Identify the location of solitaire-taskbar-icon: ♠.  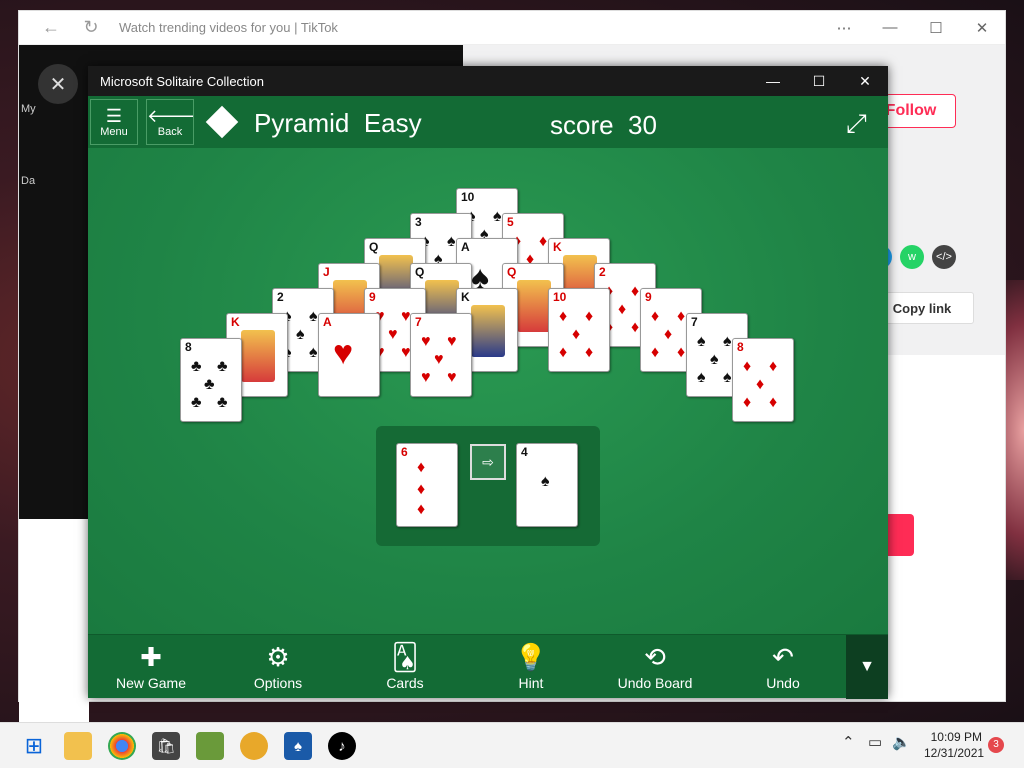
(298, 746).